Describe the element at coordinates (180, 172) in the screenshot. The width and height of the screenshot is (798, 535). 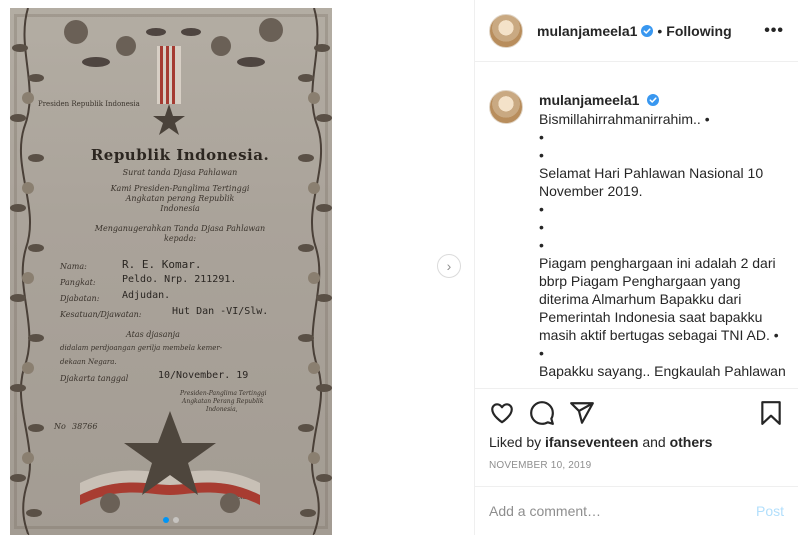
I see `doc-subtitle: Surat tanda Djasa Pahlawan` at that location.